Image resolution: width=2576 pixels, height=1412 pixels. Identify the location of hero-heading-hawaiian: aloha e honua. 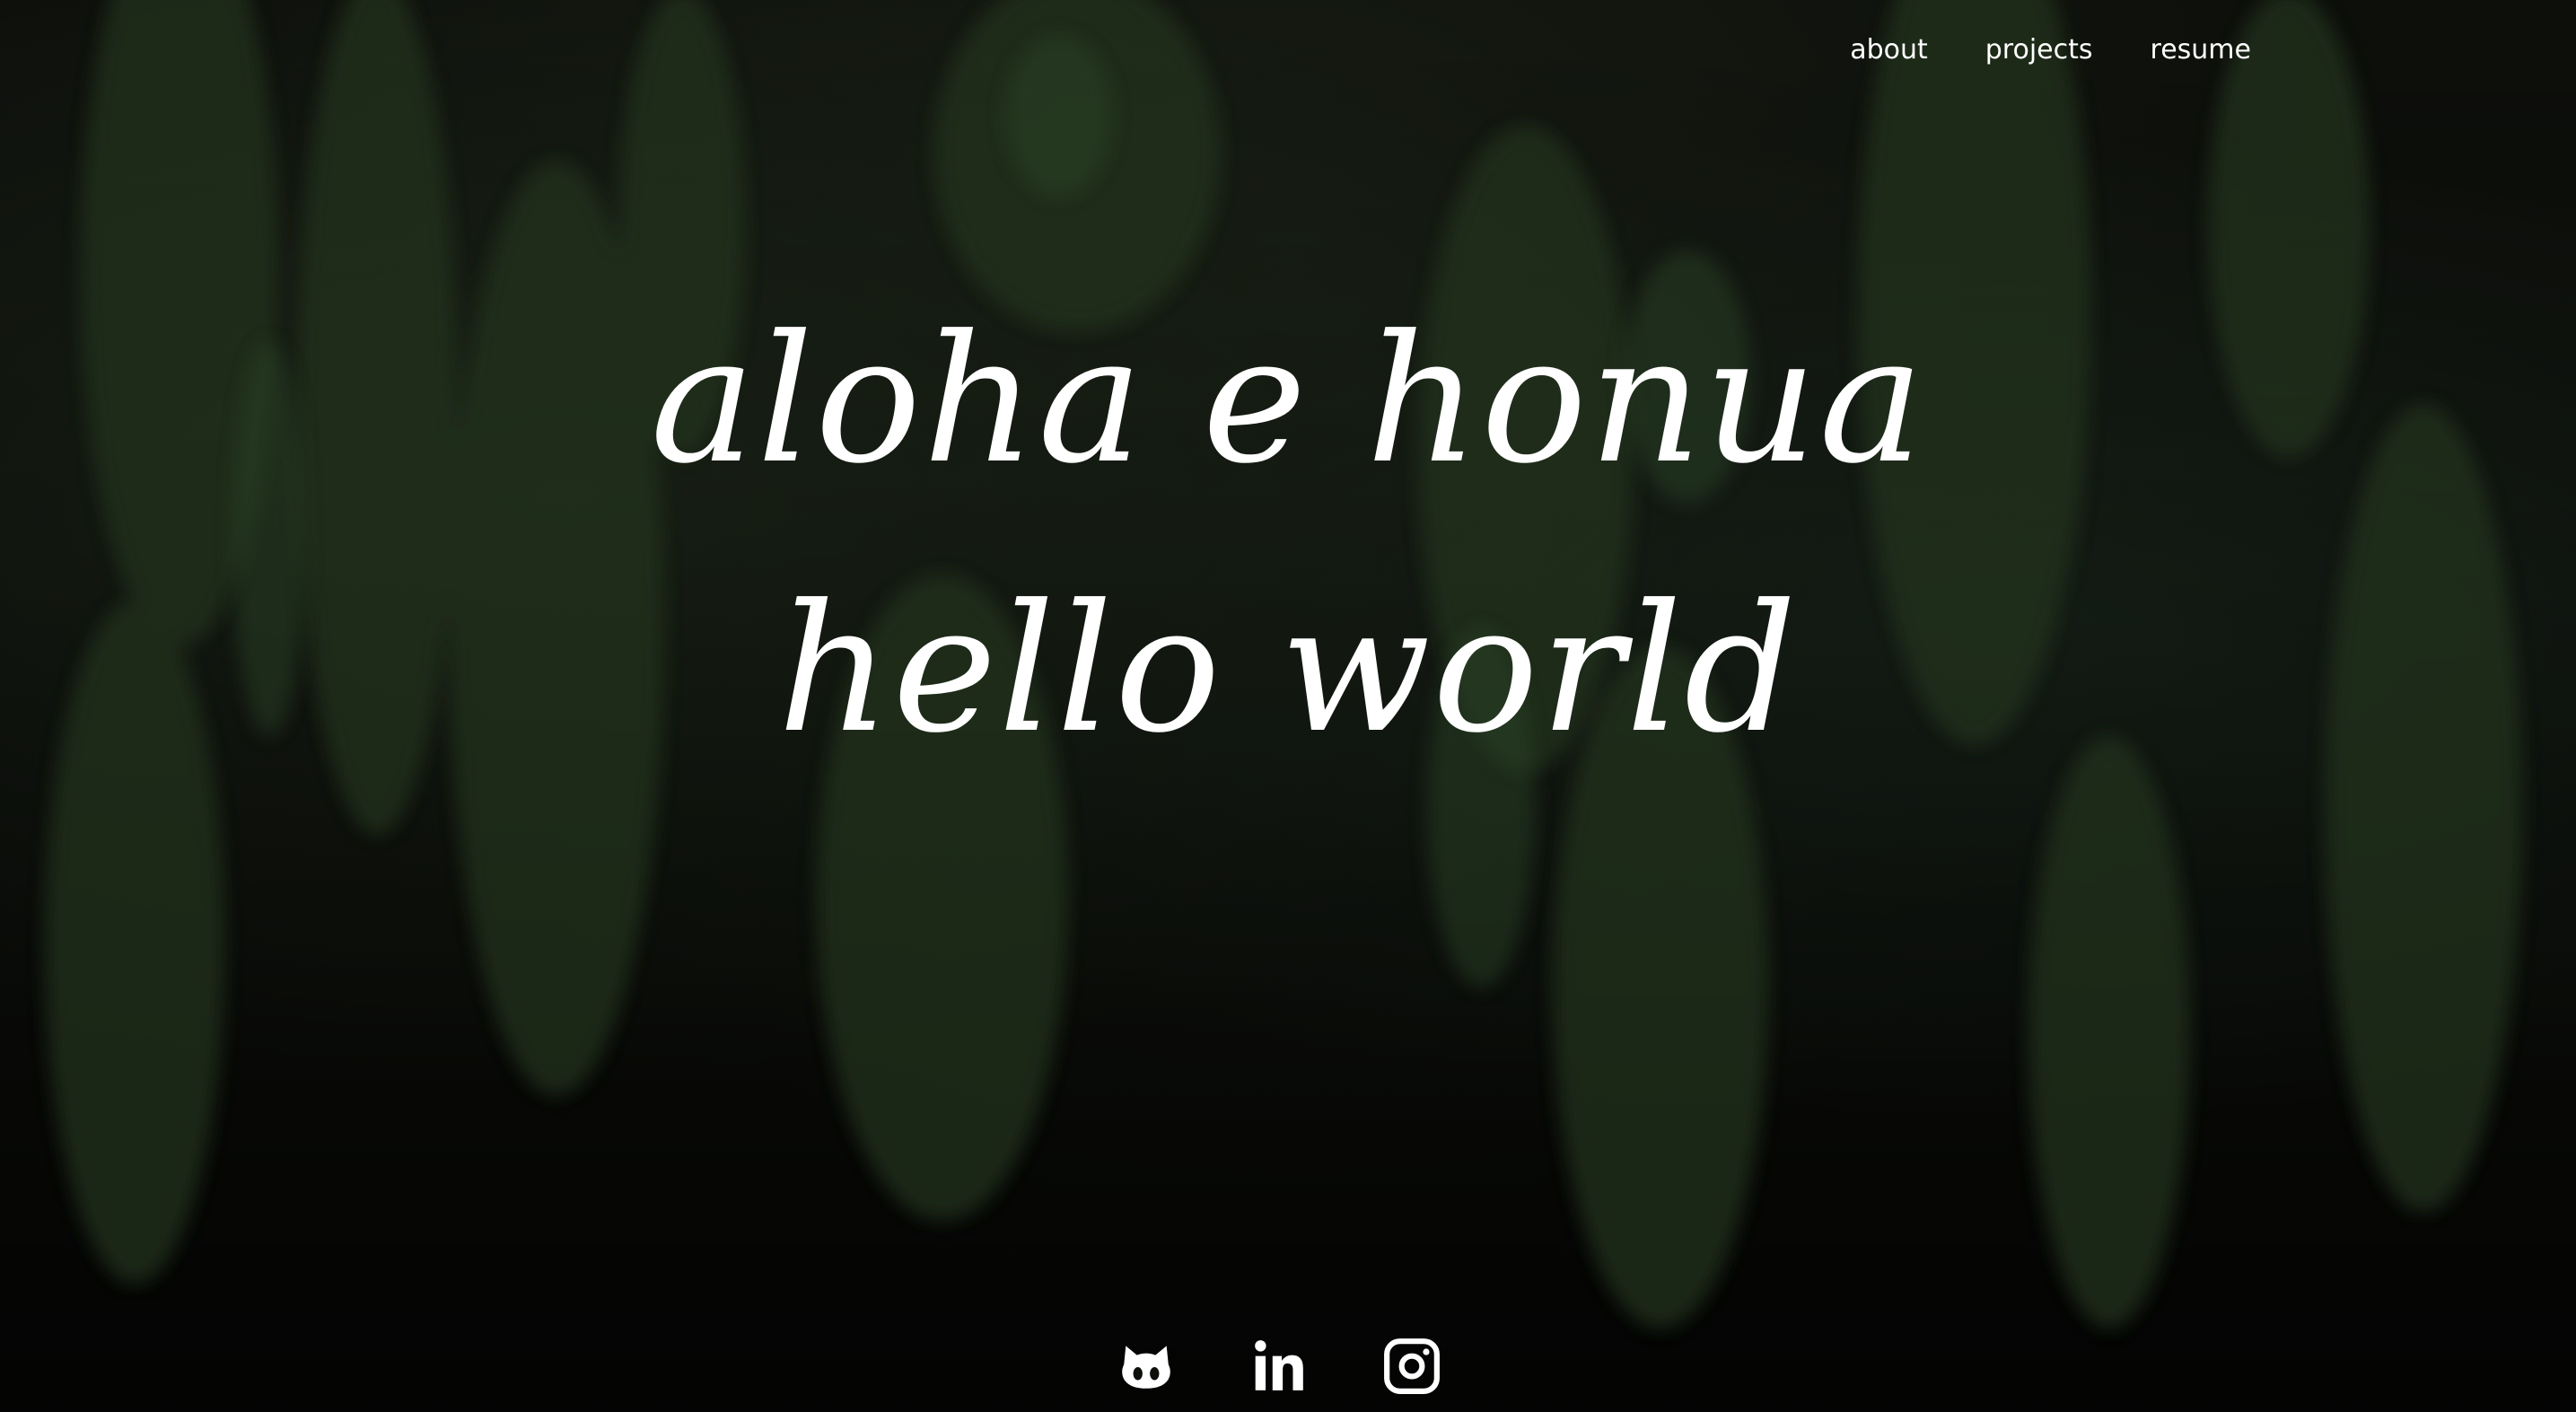
(1288, 400).